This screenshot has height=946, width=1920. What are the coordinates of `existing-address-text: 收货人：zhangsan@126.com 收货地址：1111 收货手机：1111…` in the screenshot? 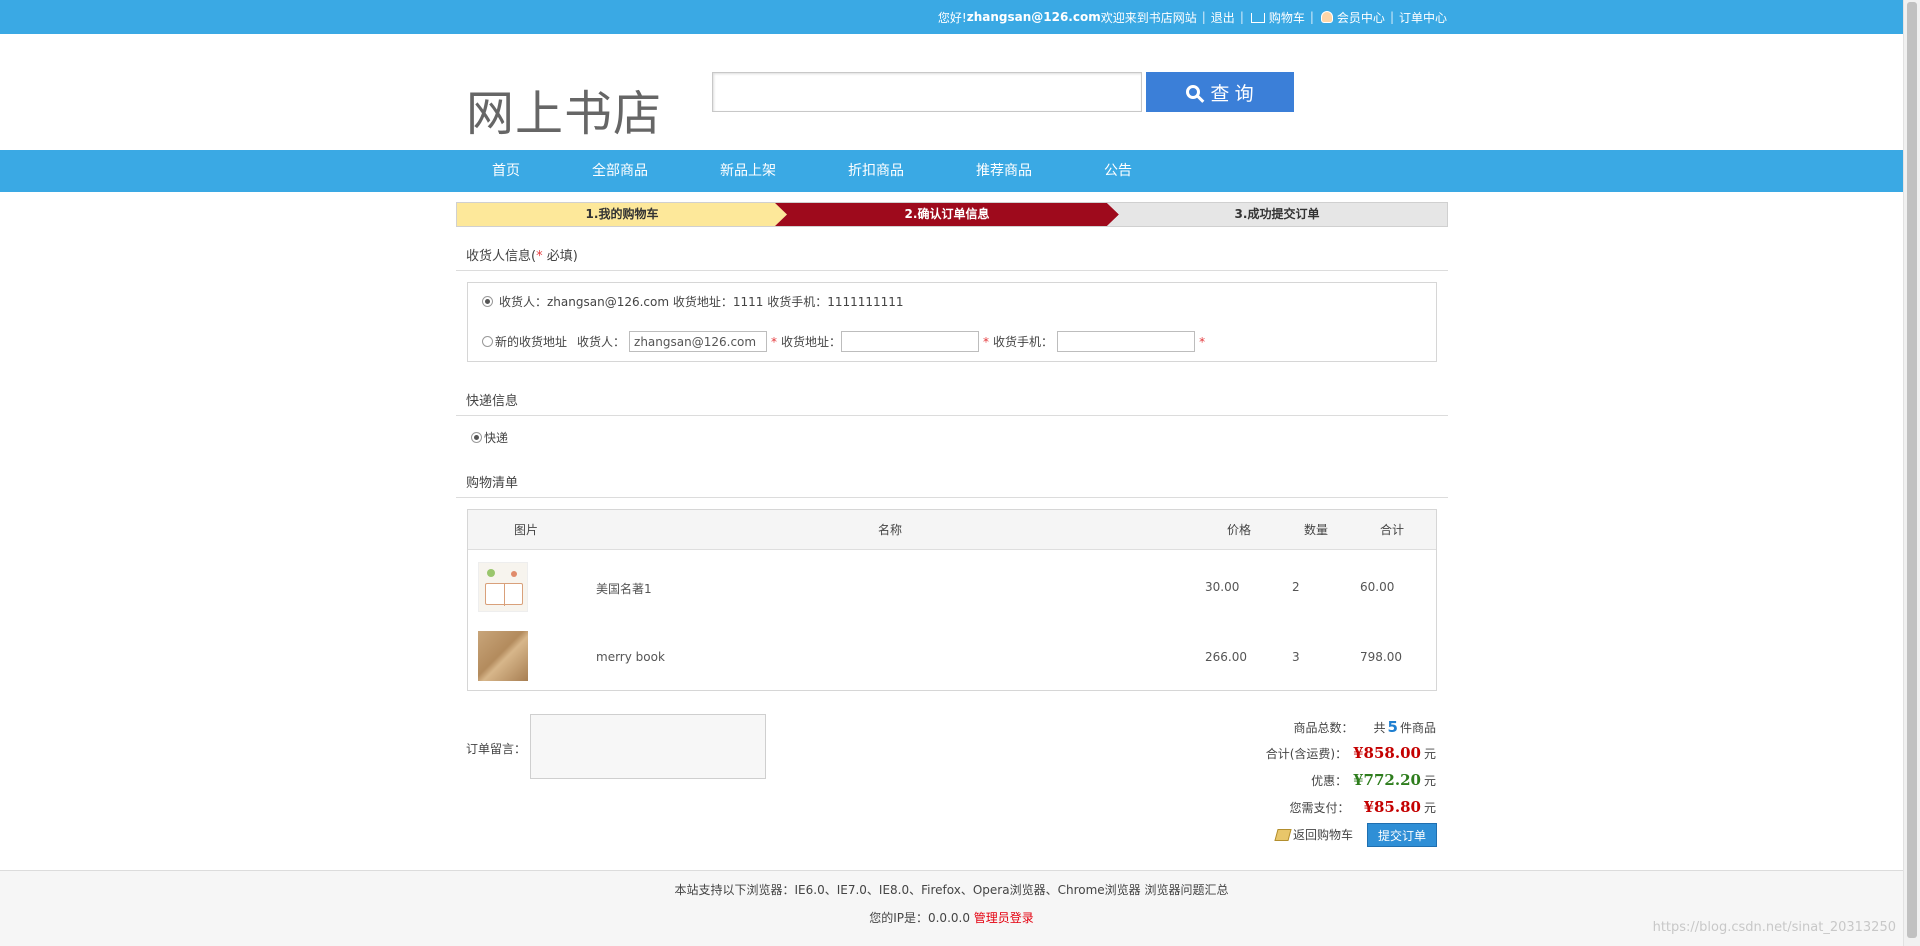 It's located at (701, 302).